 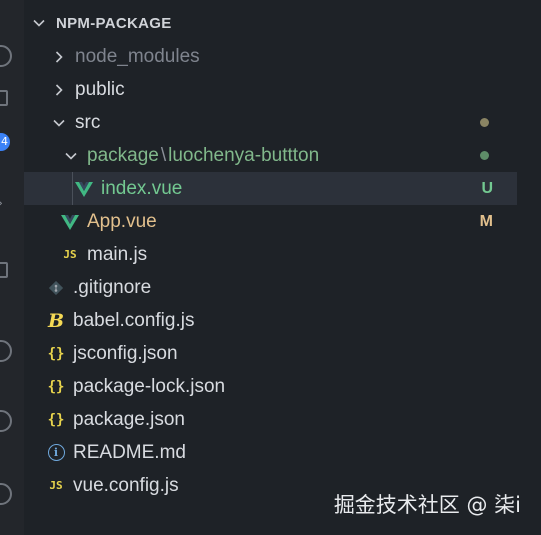 I want to click on watermark: 掘金技术社区 @ 柒i, so click(x=427, y=505).